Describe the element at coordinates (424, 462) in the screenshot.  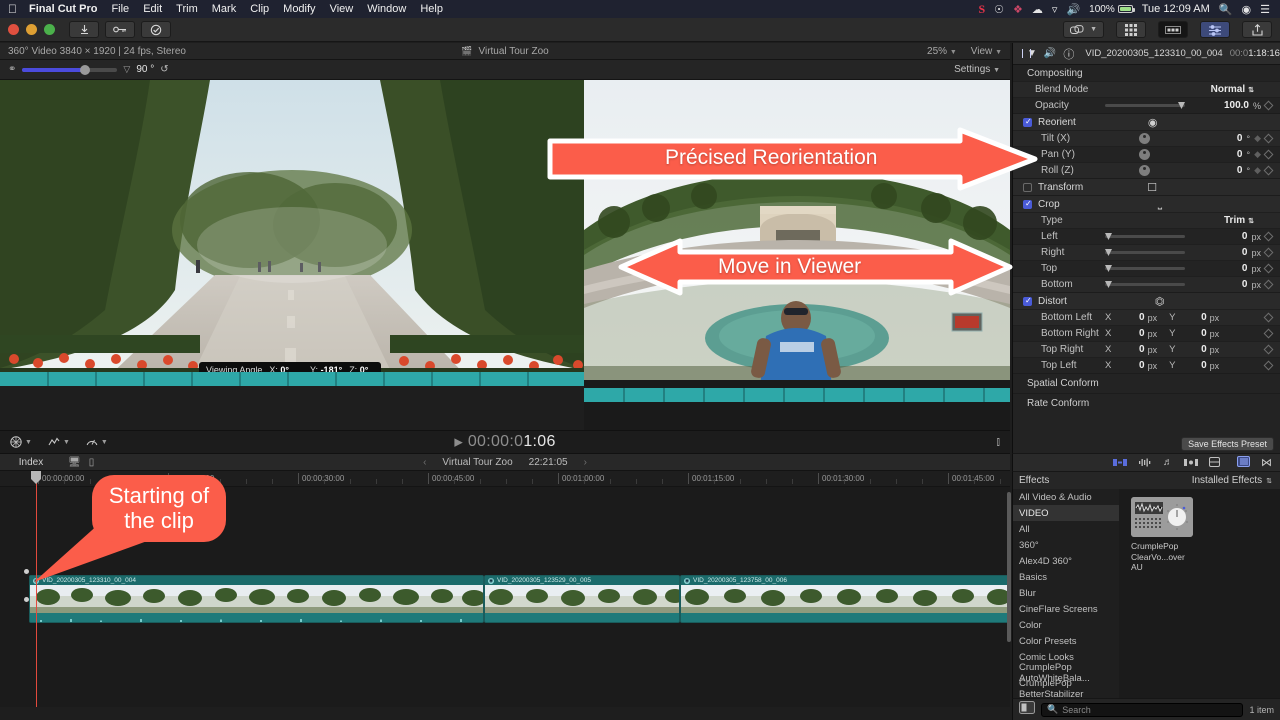
I see `chevron-left-icon: ‹` at that location.